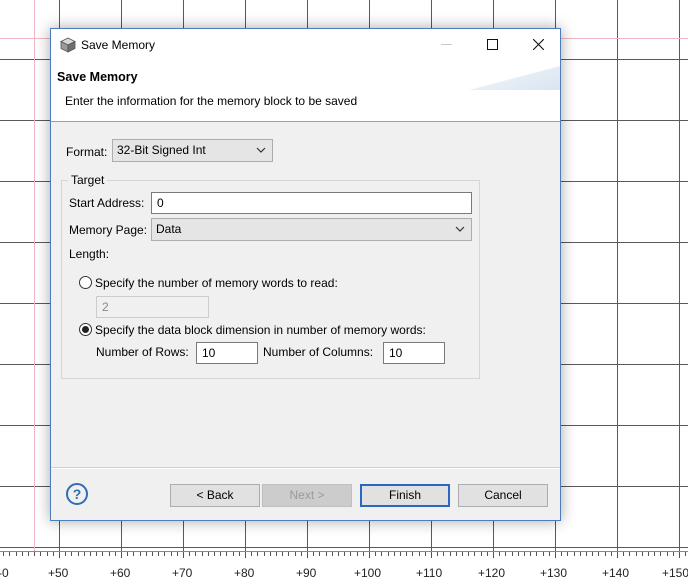 The width and height of the screenshot is (688, 585). I want to click on maximize-button, so click(492, 44).